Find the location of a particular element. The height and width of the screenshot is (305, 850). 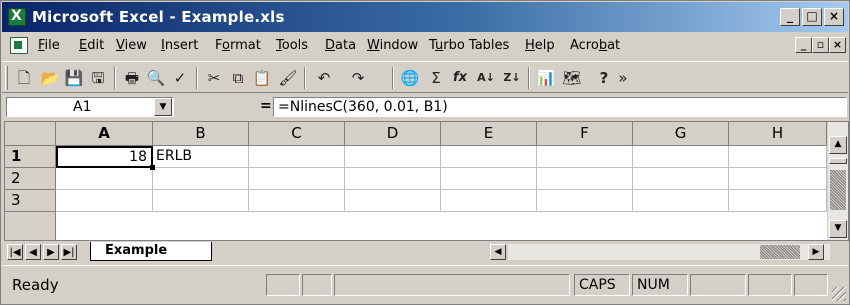

doc-close-button: × is located at coordinates (837, 45).